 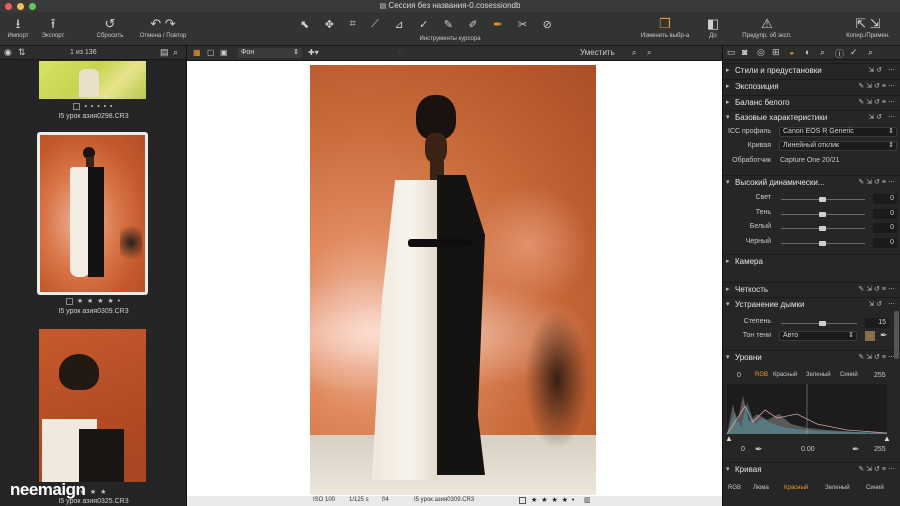 I want to click on blacks-value: 0, so click(x=885, y=243).